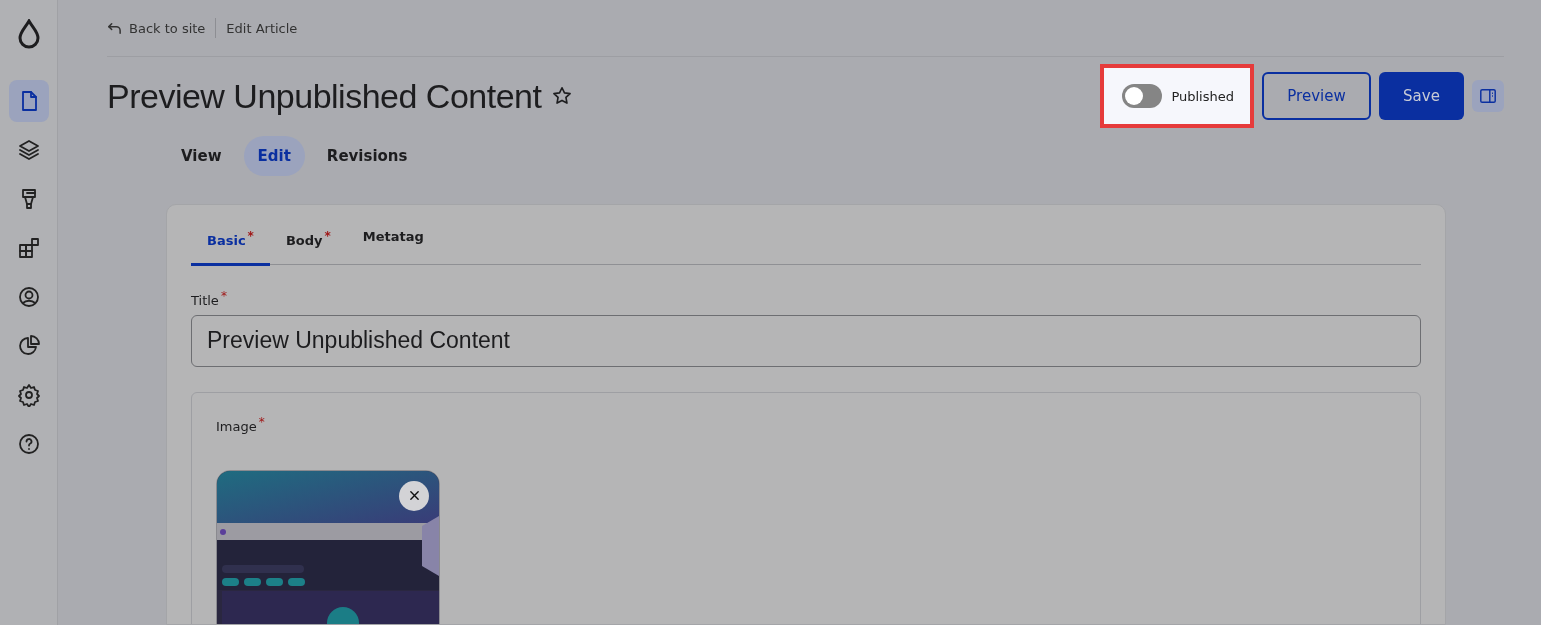 The image size is (1541, 625). I want to click on blocks-icon, so click(28, 248).